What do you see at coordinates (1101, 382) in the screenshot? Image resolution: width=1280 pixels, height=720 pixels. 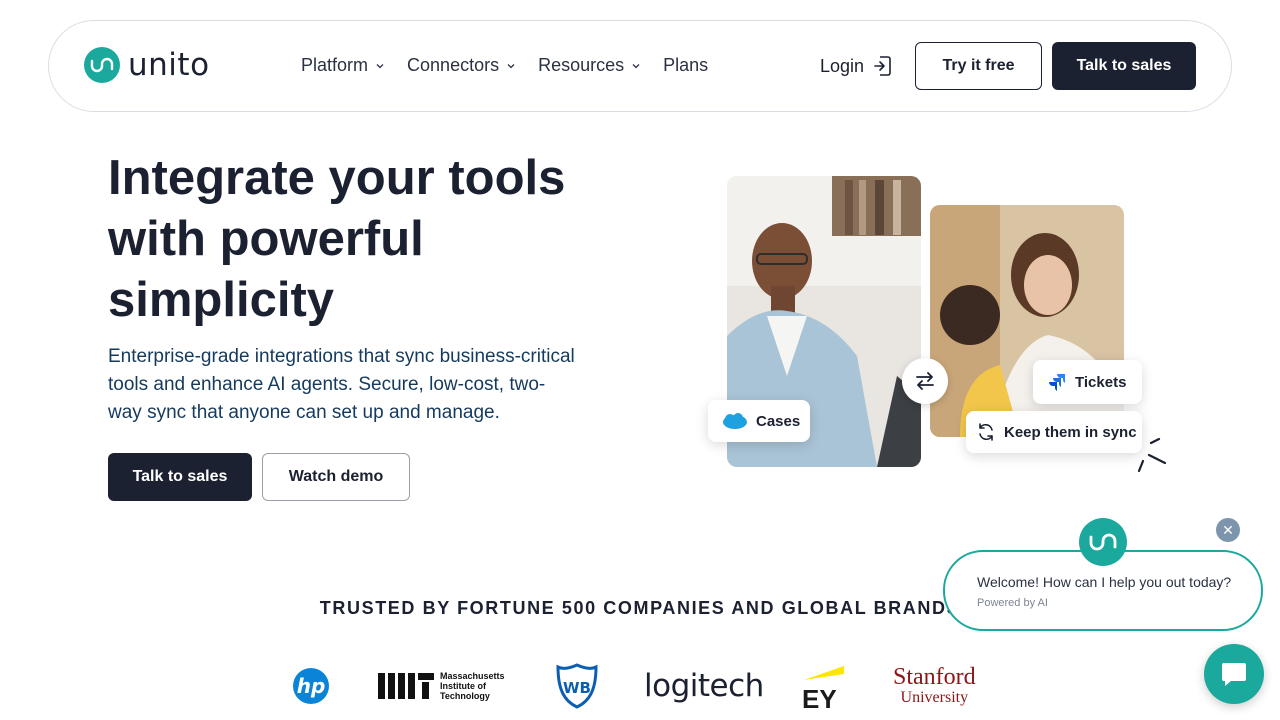 I see `tickets-label: Tickets` at bounding box center [1101, 382].